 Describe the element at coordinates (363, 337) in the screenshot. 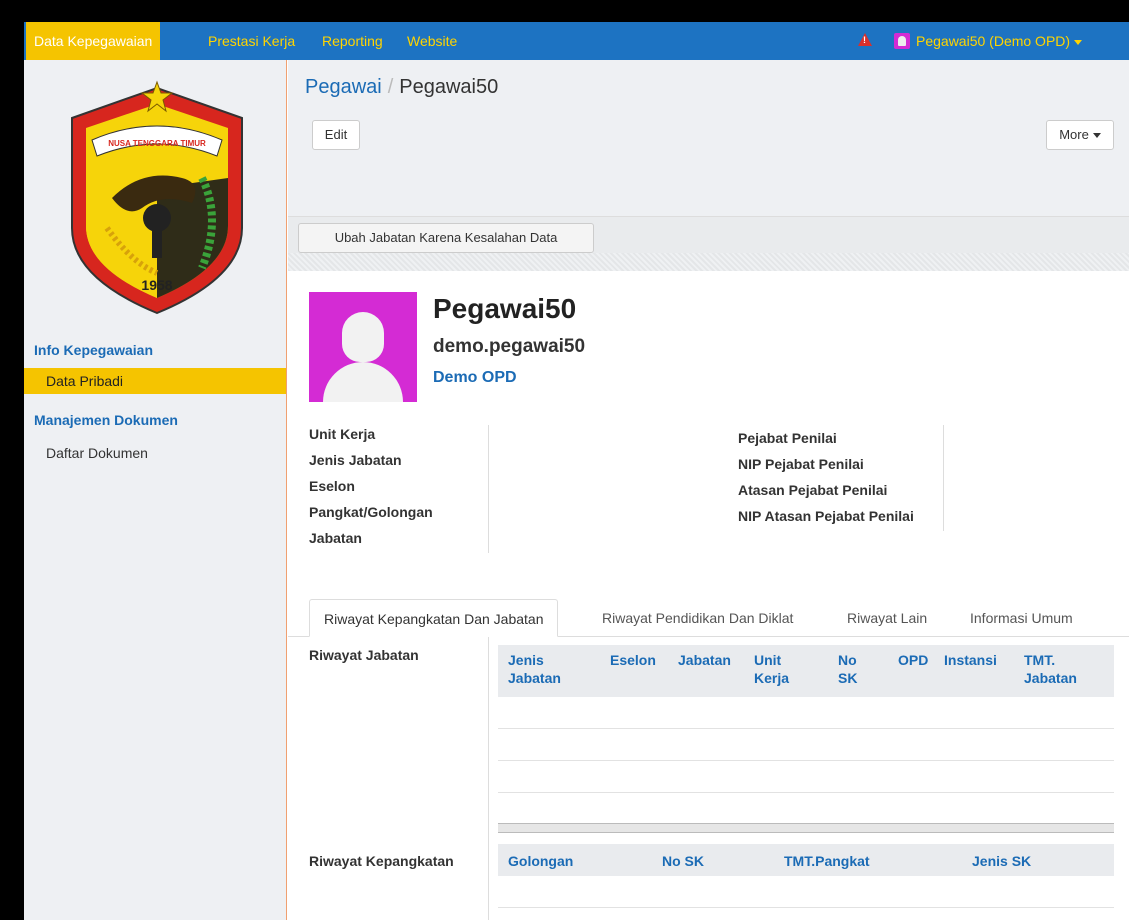

I see `avatar-head` at that location.